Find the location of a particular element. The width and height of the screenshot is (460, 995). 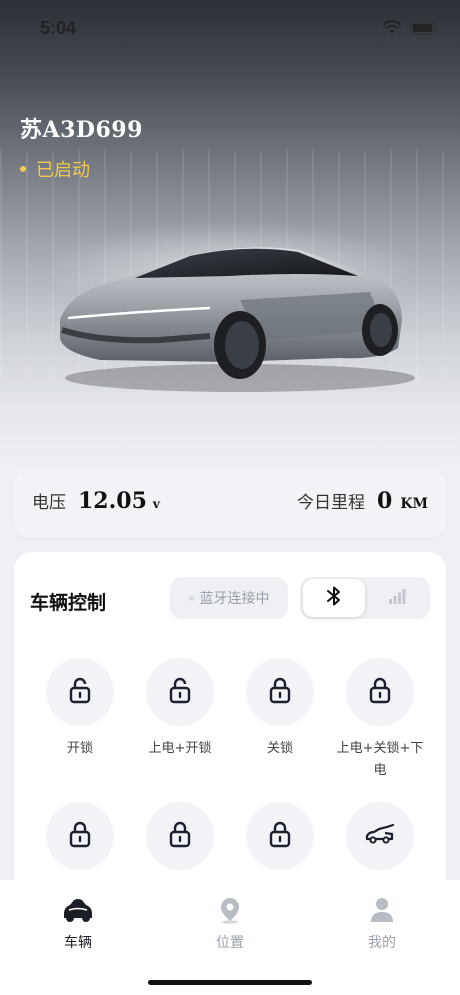

bluetooth-mode-button is located at coordinates (334, 598).